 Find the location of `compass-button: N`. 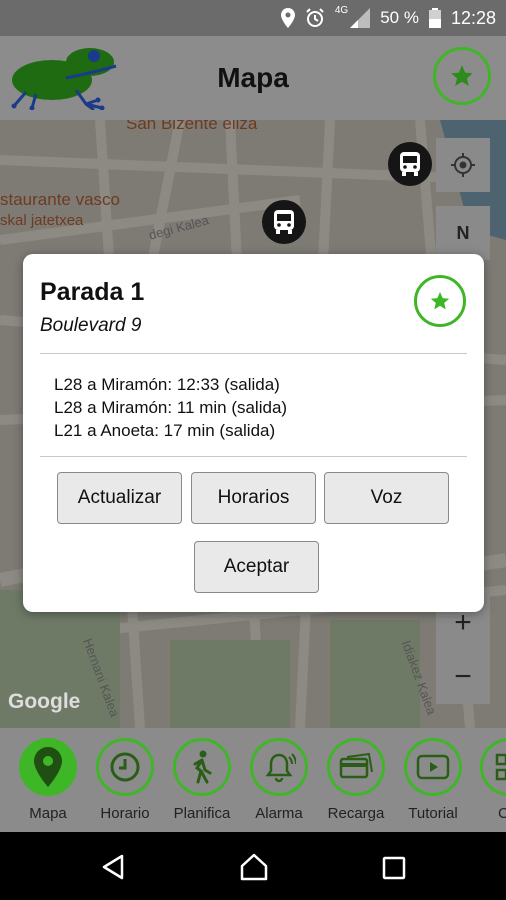

compass-button: N is located at coordinates (463, 233).